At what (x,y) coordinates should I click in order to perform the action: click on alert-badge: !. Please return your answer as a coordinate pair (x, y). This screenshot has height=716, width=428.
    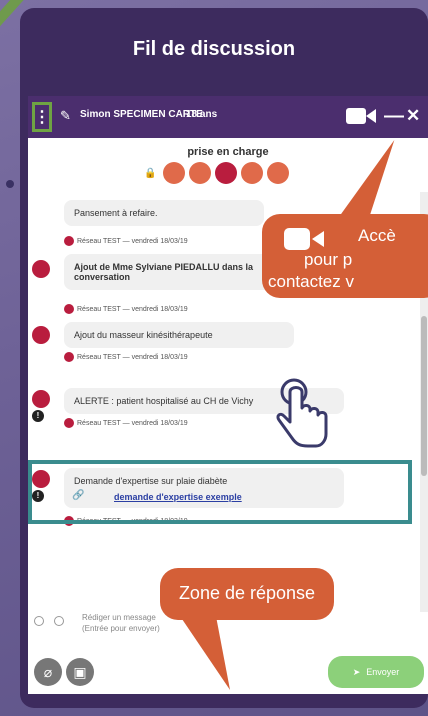
    Looking at the image, I should click on (38, 416).